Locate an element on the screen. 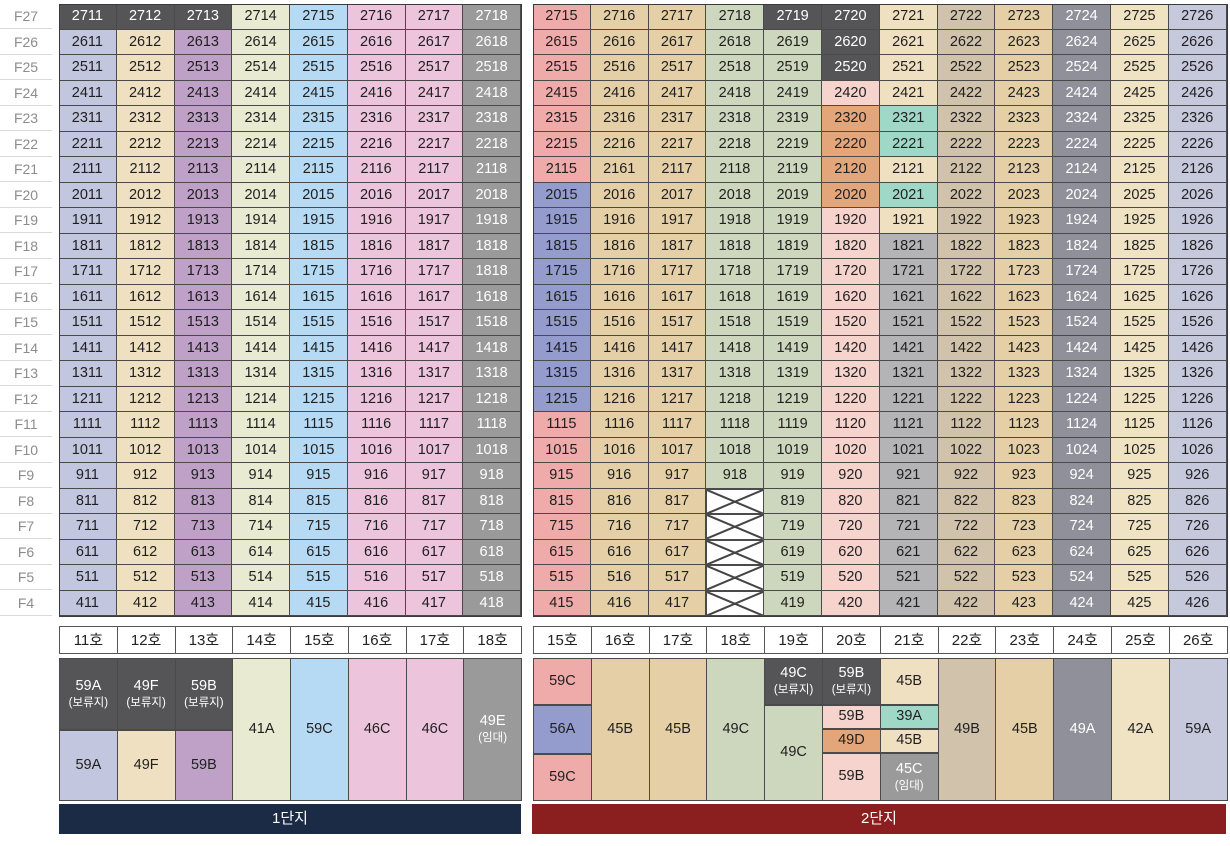 The height and width of the screenshot is (846, 1230). unit-cell: 814 is located at coordinates (261, 501).